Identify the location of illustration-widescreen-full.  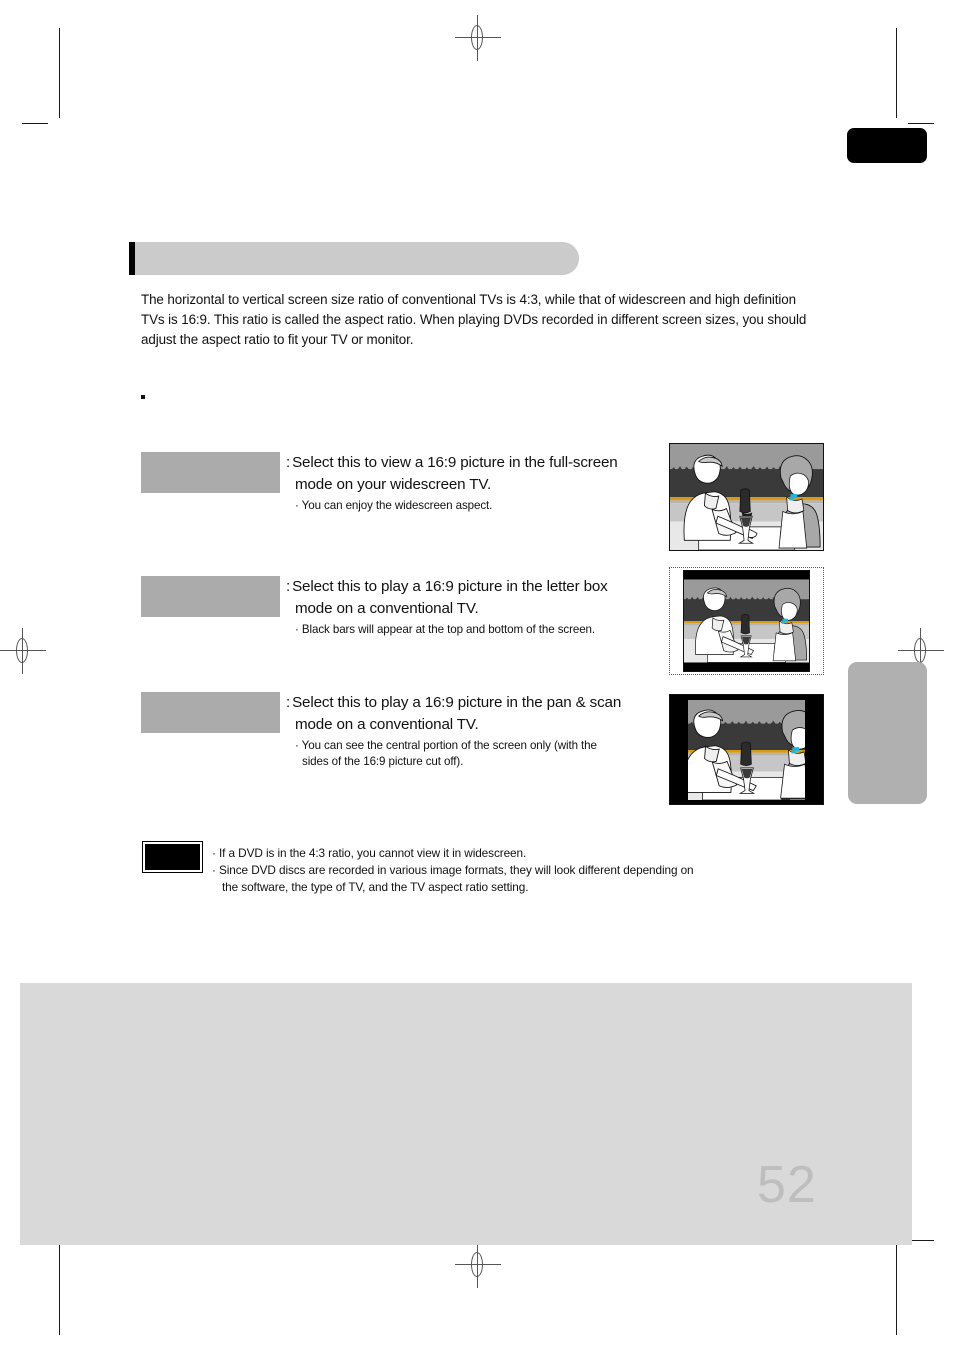
(746, 497).